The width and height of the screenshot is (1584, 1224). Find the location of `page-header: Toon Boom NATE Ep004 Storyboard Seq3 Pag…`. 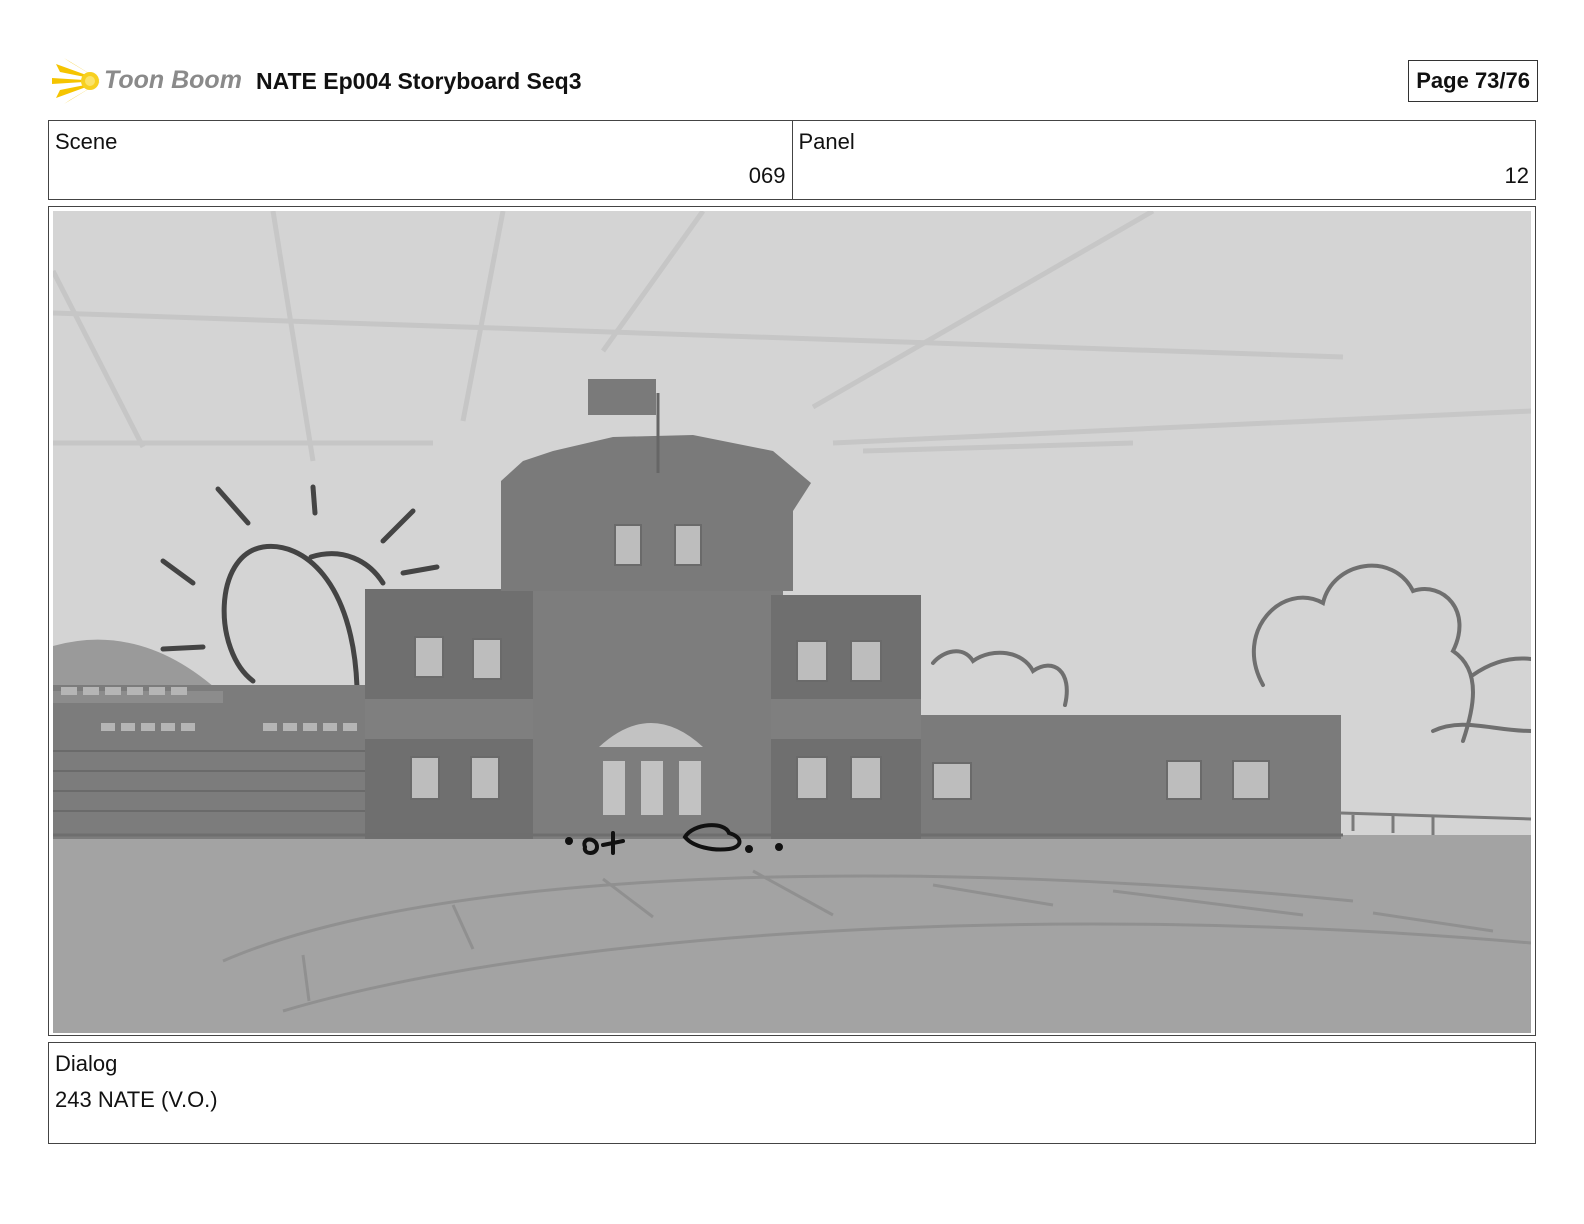

page-header: Toon Boom NATE Ep004 Storyboard Seq3 Pag… is located at coordinates (794, 81).